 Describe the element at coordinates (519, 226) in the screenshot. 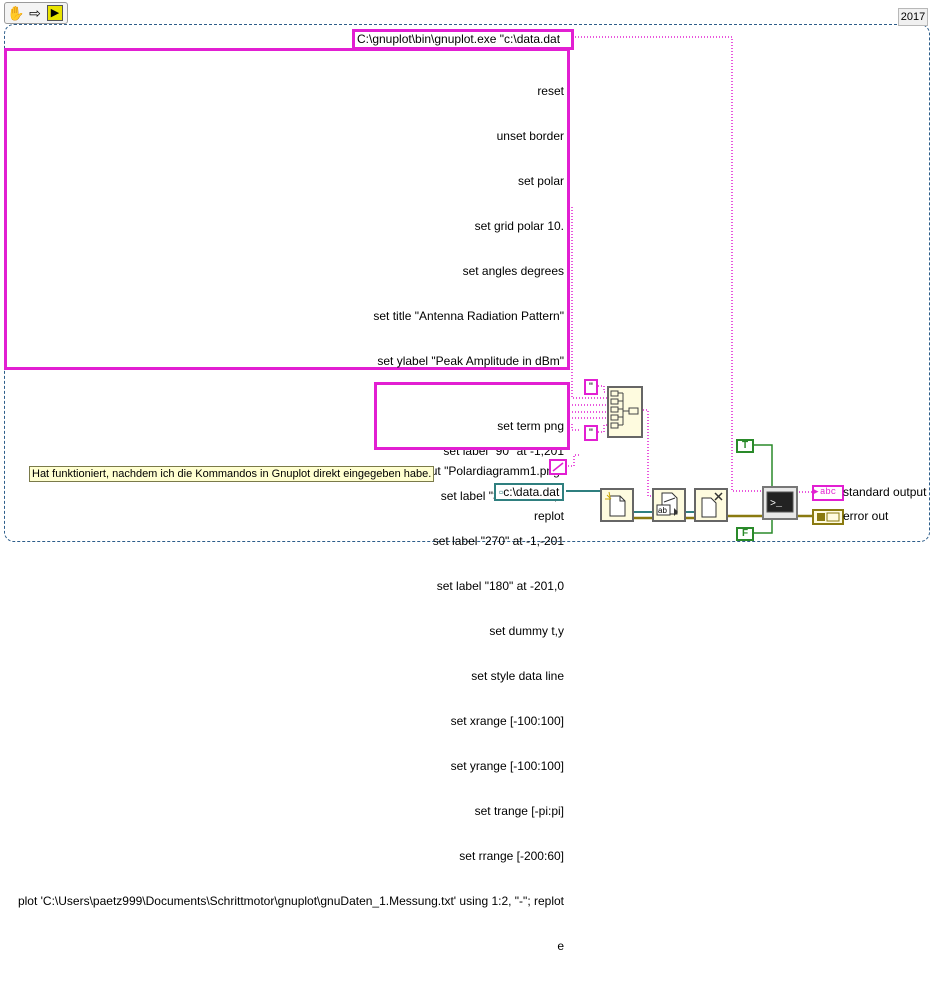

I see `script-line: set grid polar 10.` at that location.